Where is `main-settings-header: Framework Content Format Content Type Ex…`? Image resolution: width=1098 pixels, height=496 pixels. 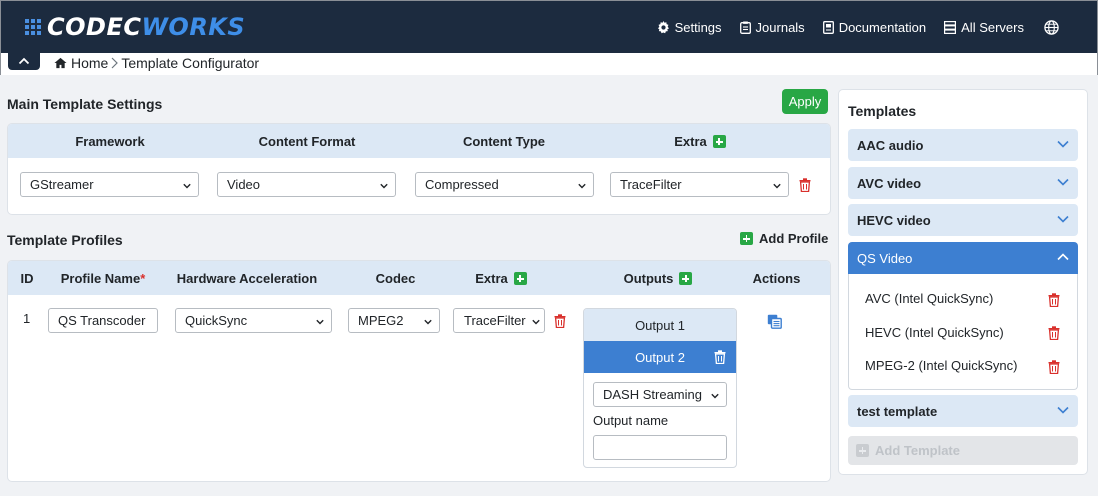 main-settings-header: Framework Content Format Content Type Ex… is located at coordinates (419, 141).